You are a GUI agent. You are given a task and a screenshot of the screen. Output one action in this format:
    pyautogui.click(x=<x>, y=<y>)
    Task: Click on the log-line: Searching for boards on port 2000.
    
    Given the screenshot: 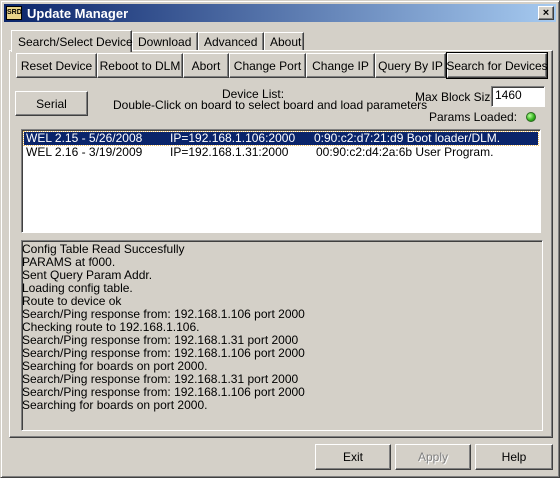 What is the action you would take?
    pyautogui.click(x=115, y=405)
    